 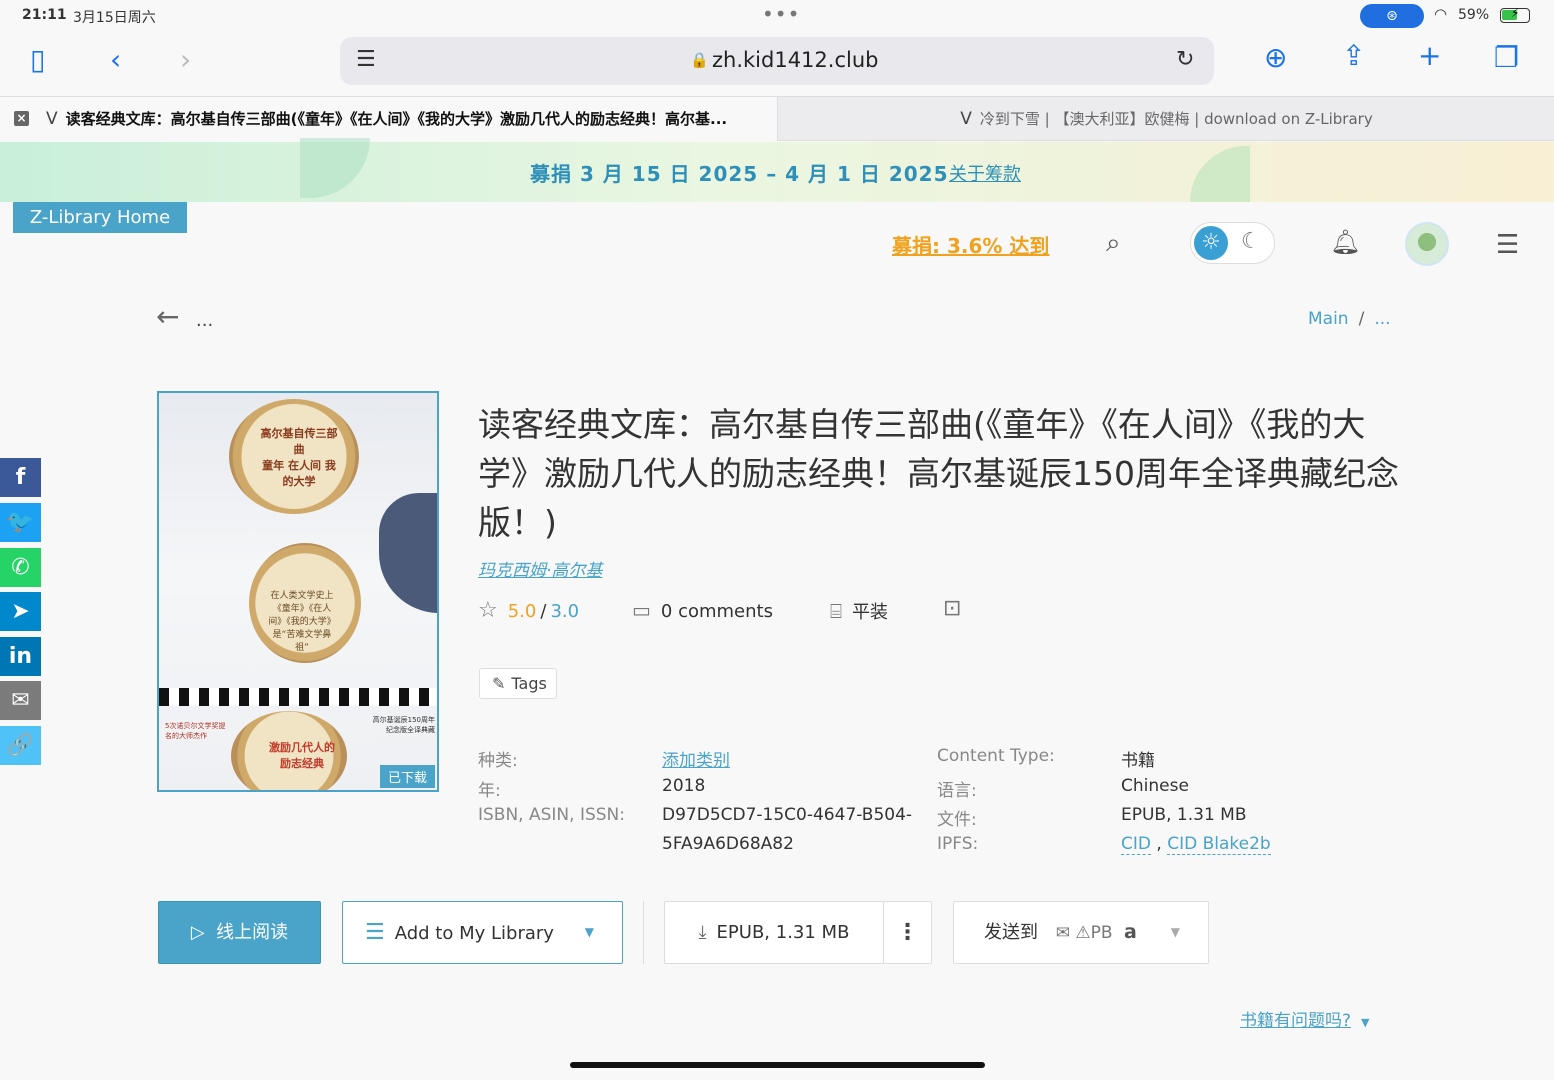 What do you see at coordinates (540, 568) in the screenshot?
I see `author-link: 玛克西姆·高尔基` at bounding box center [540, 568].